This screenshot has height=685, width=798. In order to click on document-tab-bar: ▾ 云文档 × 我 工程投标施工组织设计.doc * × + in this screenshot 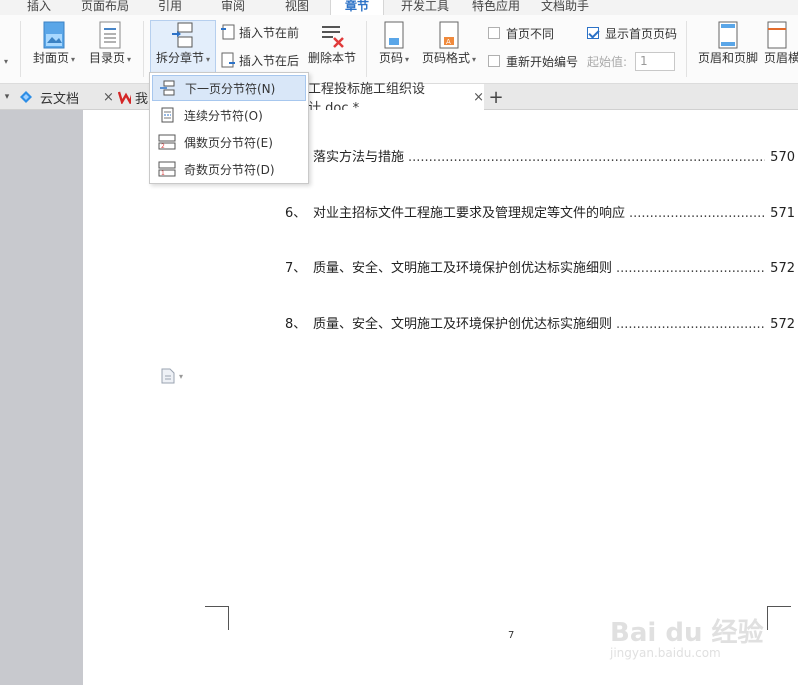, I will do `click(399, 99)`.